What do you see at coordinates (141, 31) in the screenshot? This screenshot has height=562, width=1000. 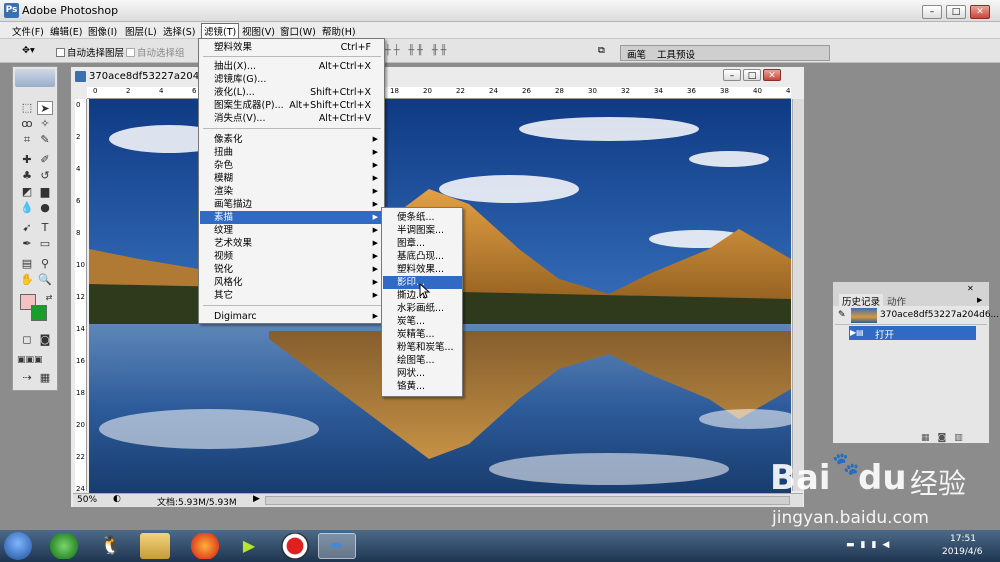 I see `menu-3: 图层(L)` at bounding box center [141, 31].